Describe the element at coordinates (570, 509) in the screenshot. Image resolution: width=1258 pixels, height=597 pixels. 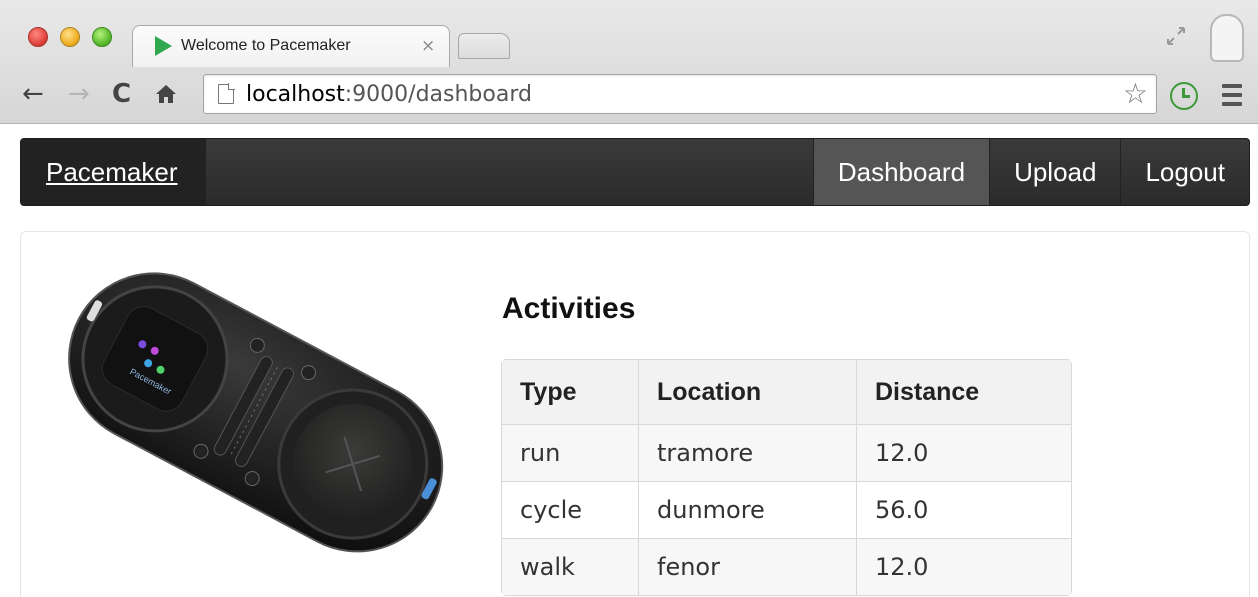
I see `cell-type: cycle` at that location.